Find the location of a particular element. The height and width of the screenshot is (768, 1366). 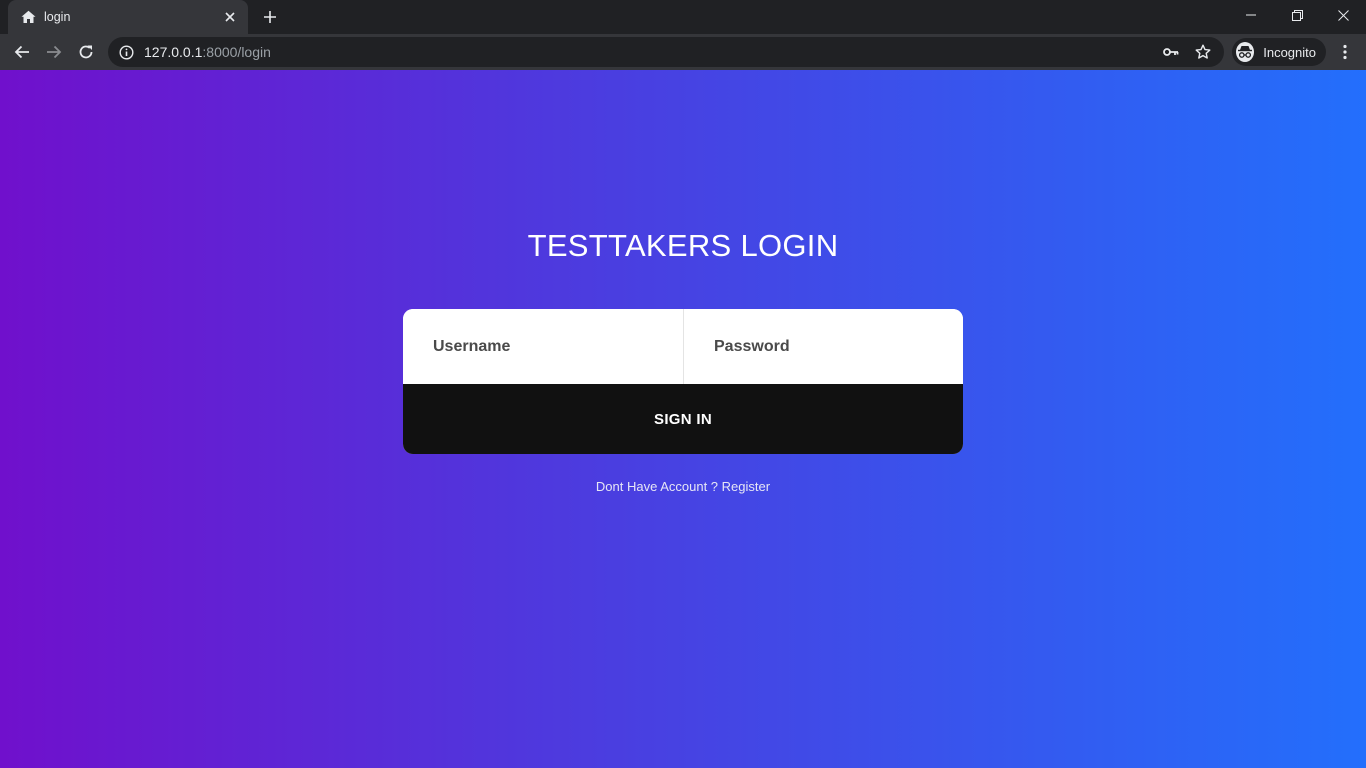

close-window-button is located at coordinates (1343, 15).